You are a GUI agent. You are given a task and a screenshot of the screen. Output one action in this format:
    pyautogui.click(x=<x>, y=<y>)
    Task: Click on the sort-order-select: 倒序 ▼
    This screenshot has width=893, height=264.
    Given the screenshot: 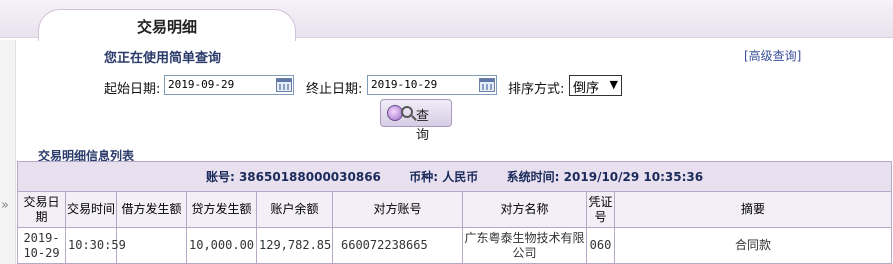 What is the action you would take?
    pyautogui.click(x=595, y=85)
    